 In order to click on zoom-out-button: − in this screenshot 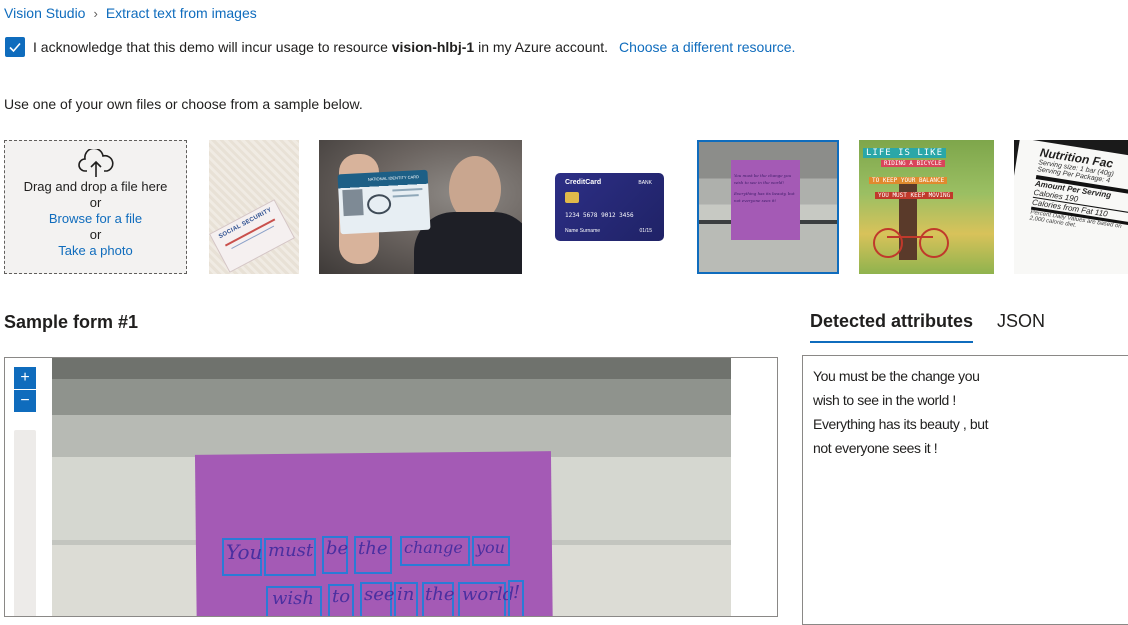, I will do `click(25, 401)`.